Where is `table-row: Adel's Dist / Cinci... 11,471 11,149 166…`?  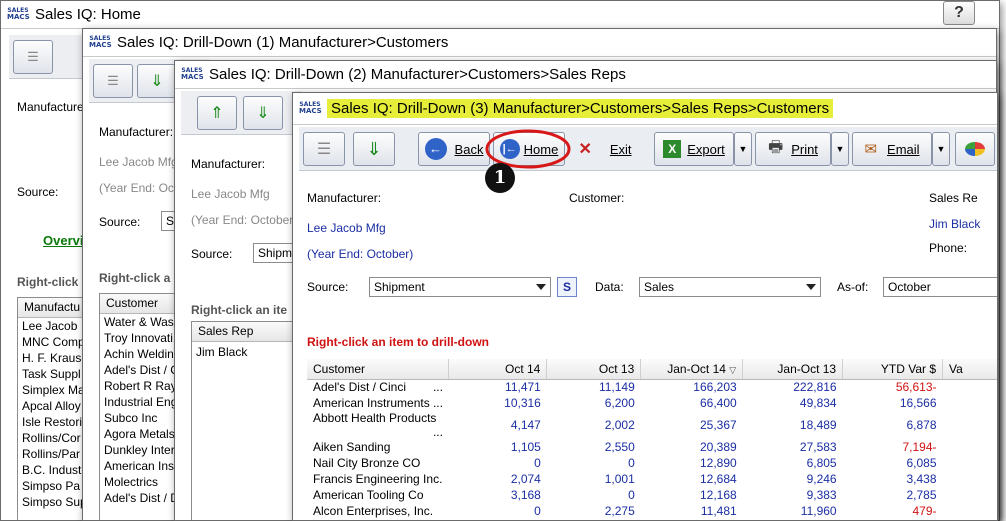 table-row: Adel's Dist / Cinci... 11,471 11,149 166… is located at coordinates (652, 387).